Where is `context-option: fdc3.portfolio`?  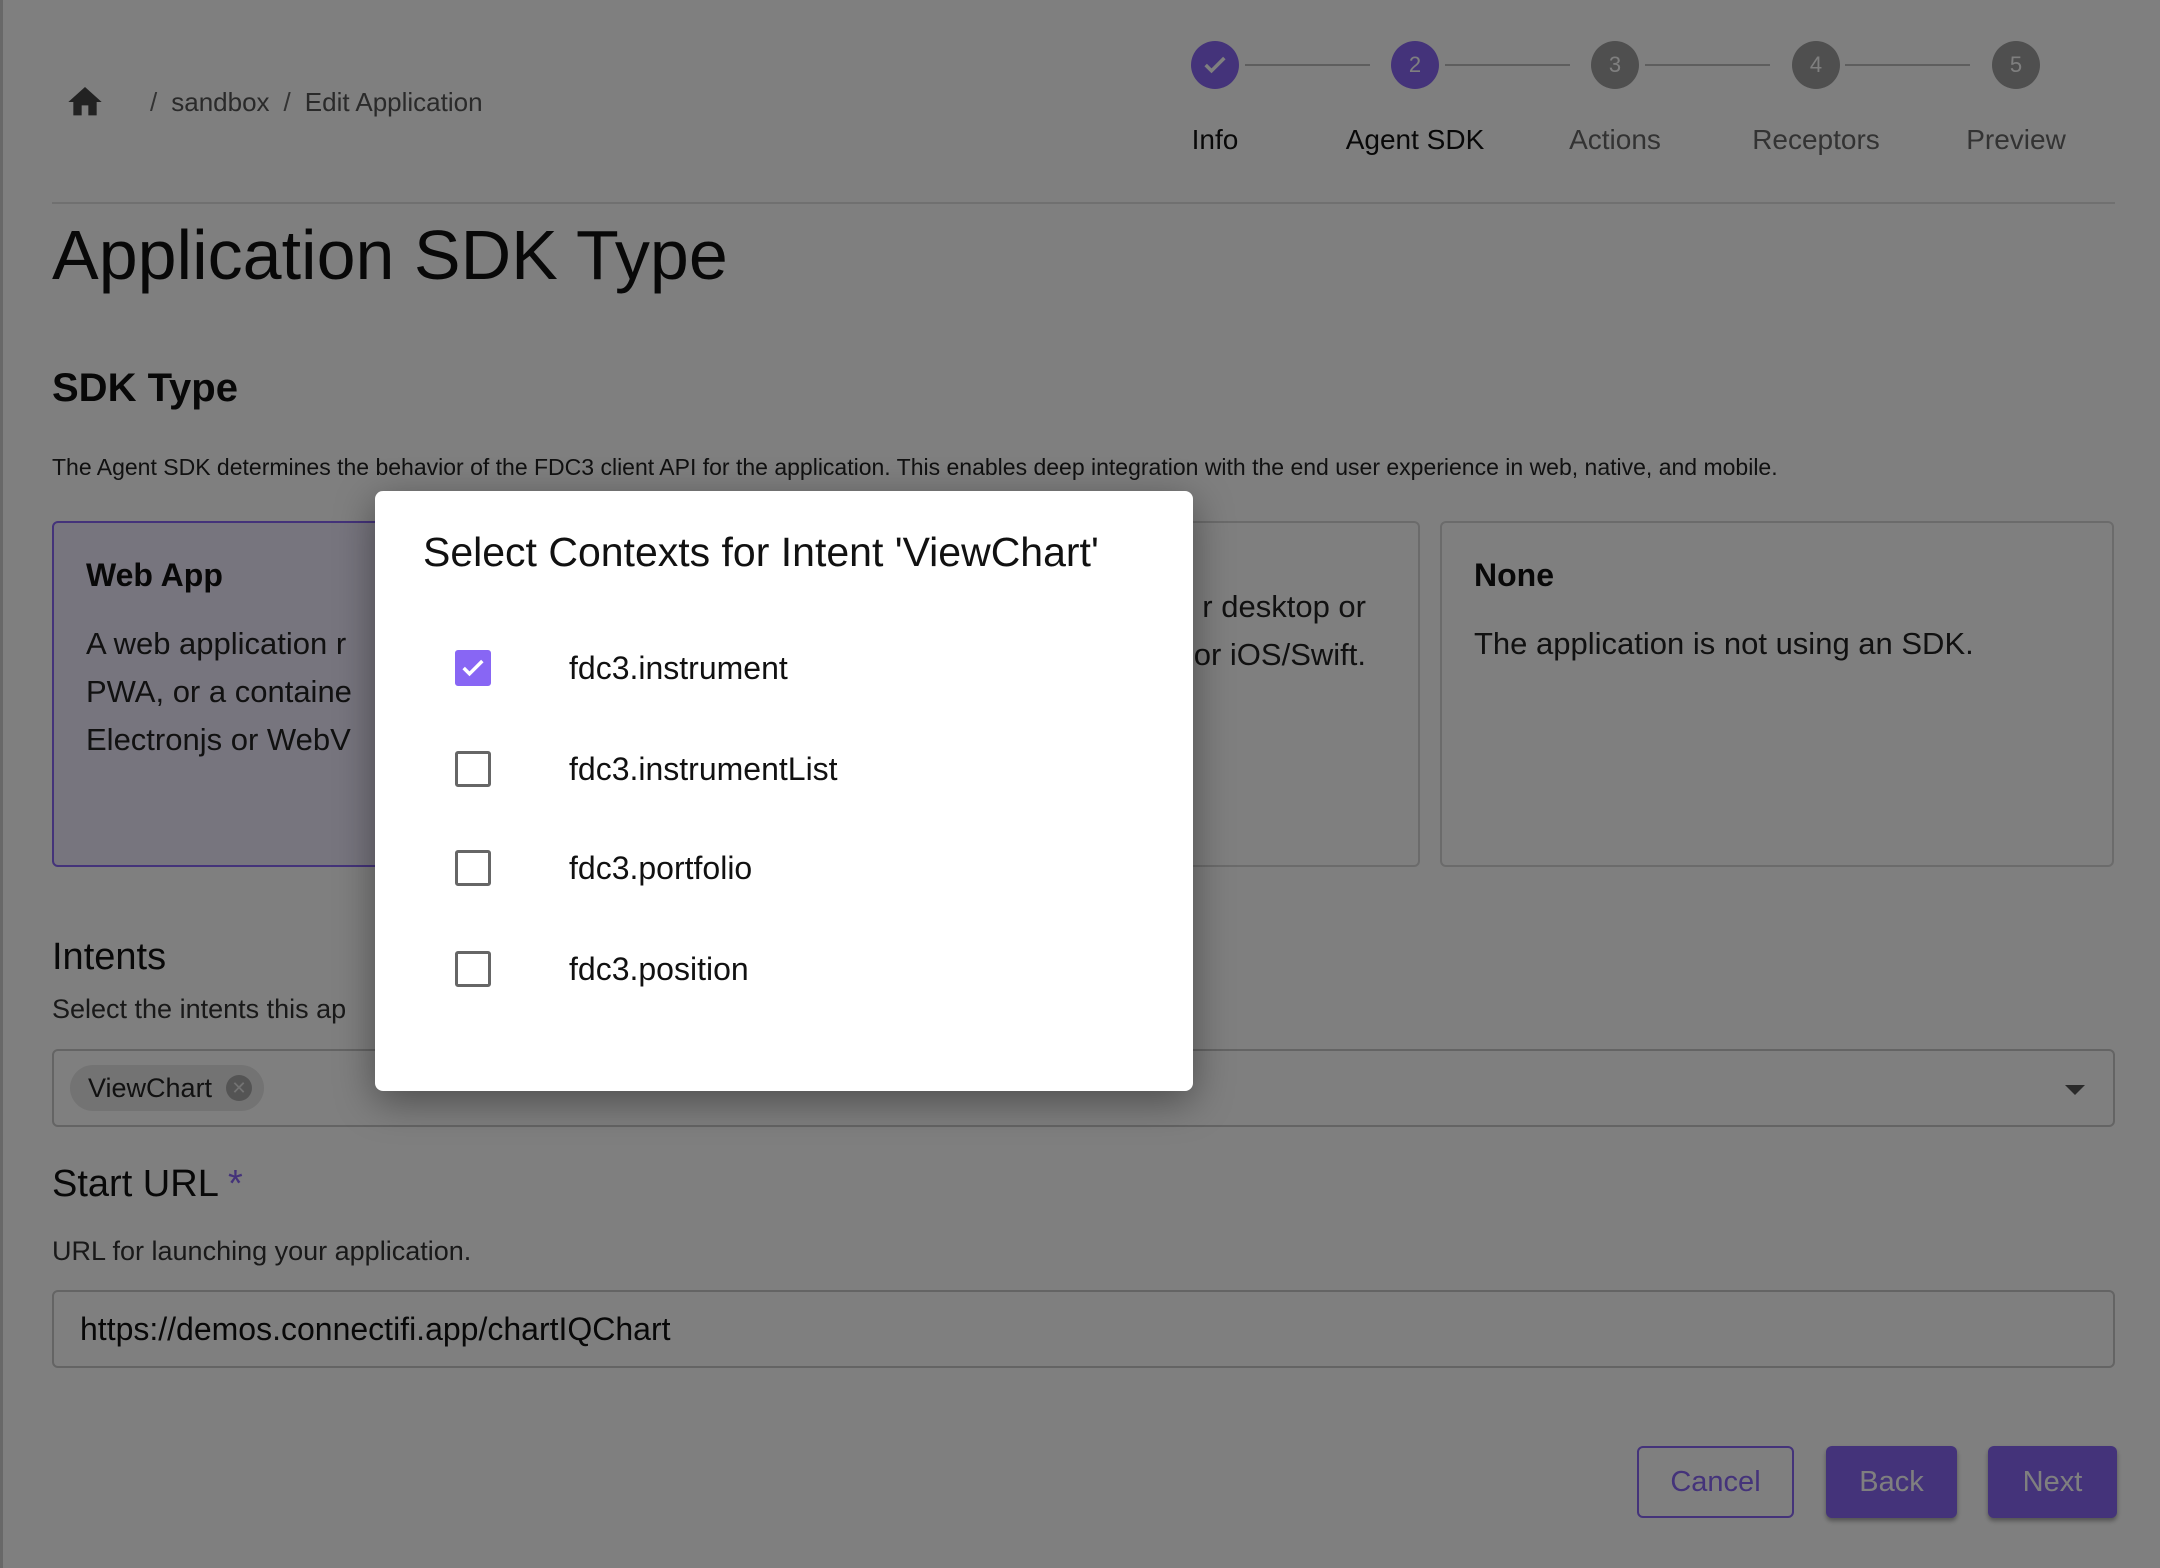 context-option: fdc3.portfolio is located at coordinates (603, 868).